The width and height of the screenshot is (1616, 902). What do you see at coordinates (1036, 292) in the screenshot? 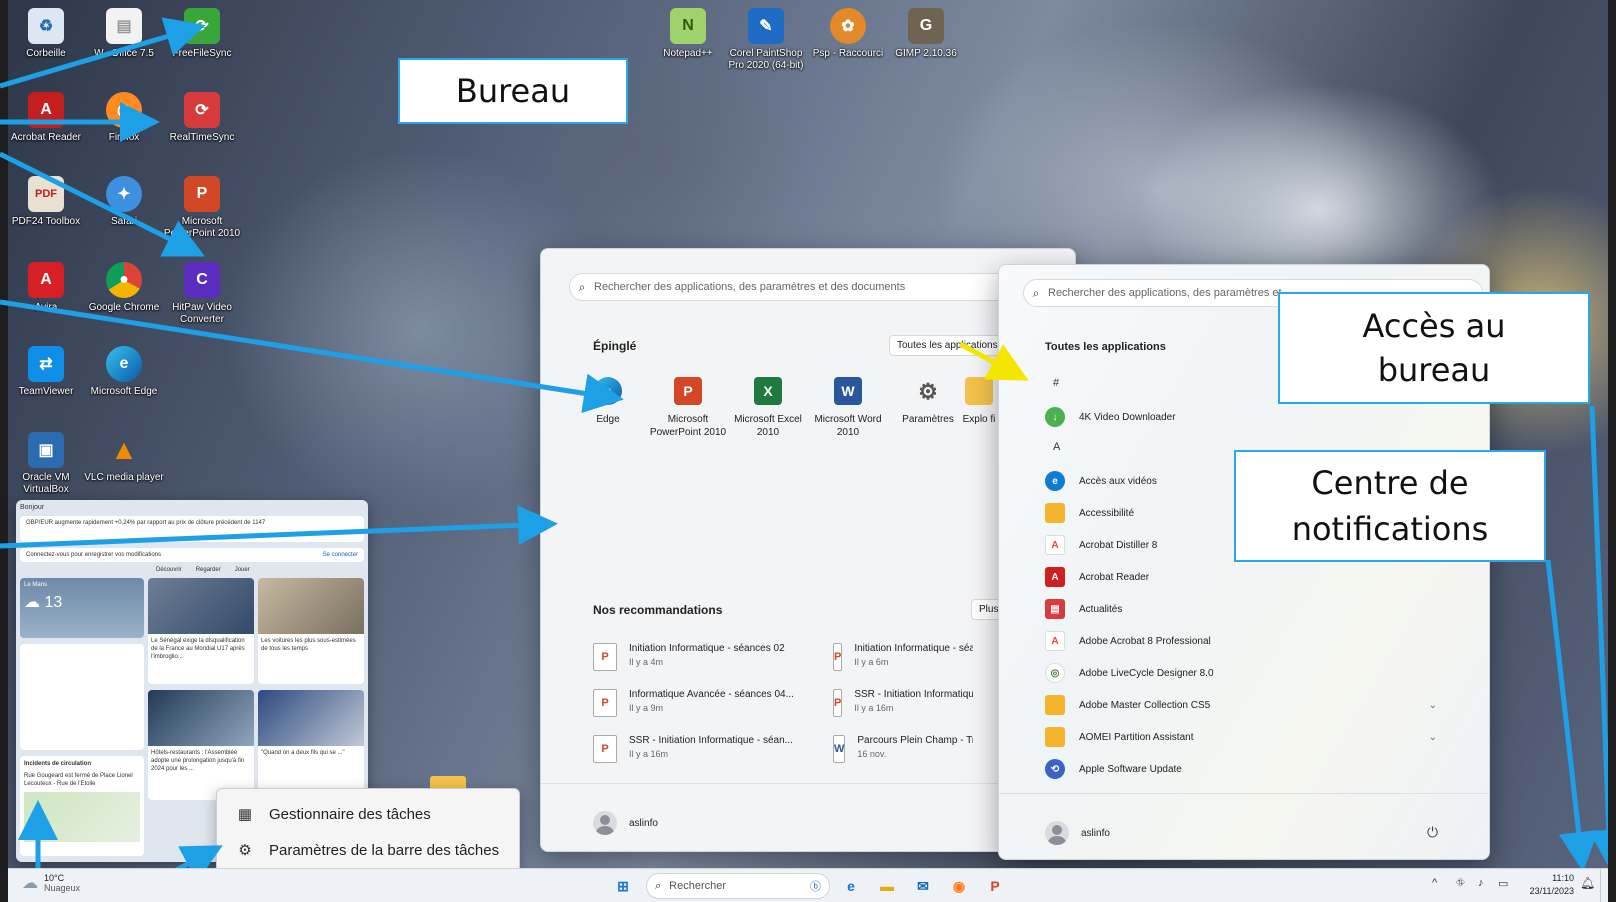
I see `search-icon: ⌕` at bounding box center [1036, 292].